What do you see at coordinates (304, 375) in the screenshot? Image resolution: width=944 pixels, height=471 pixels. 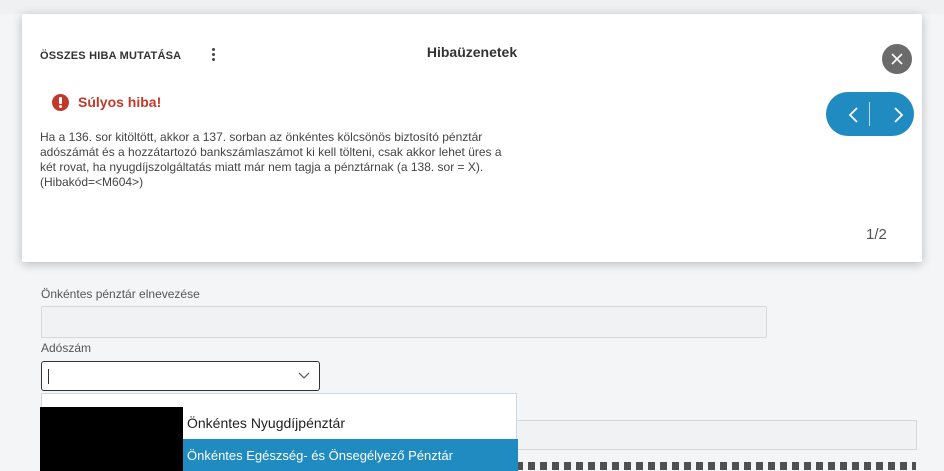 I see `chevron-down-icon` at bounding box center [304, 375].